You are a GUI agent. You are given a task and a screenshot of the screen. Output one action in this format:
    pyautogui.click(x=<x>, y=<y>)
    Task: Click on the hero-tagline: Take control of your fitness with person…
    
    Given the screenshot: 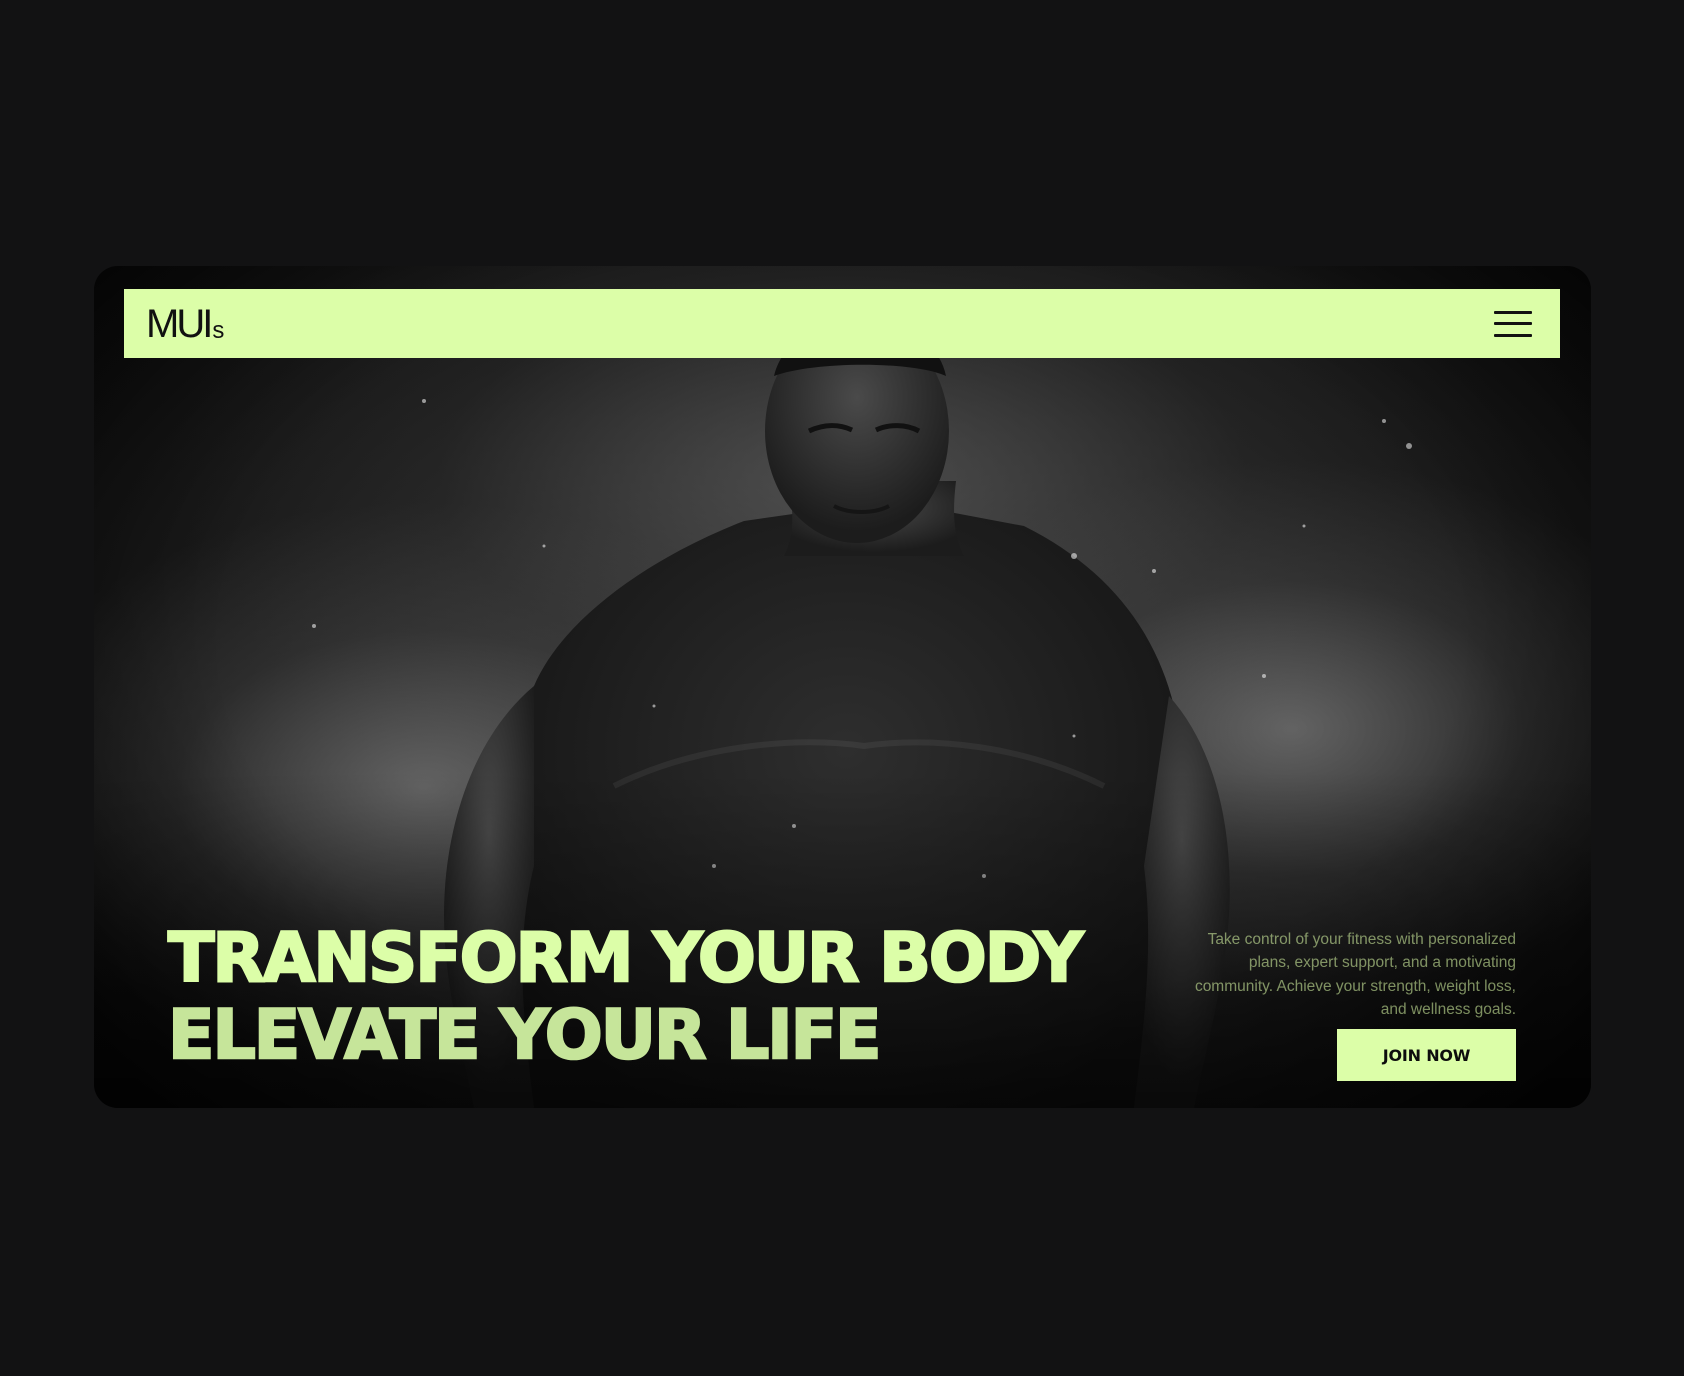 What is the action you would take?
    pyautogui.click(x=1355, y=974)
    